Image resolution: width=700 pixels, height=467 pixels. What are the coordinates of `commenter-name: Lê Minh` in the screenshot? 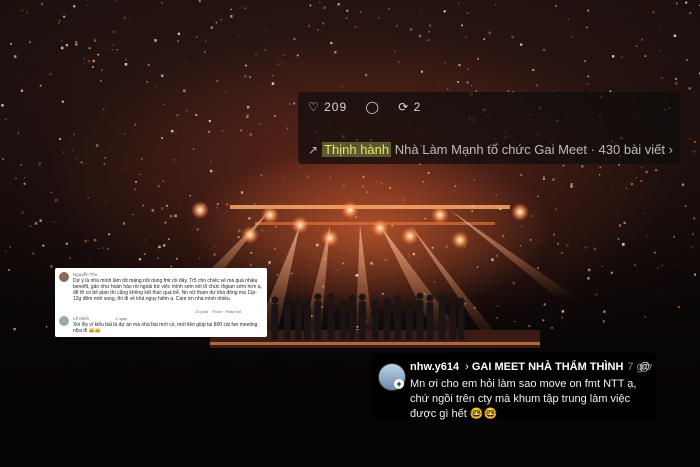 It's located at (81, 318).